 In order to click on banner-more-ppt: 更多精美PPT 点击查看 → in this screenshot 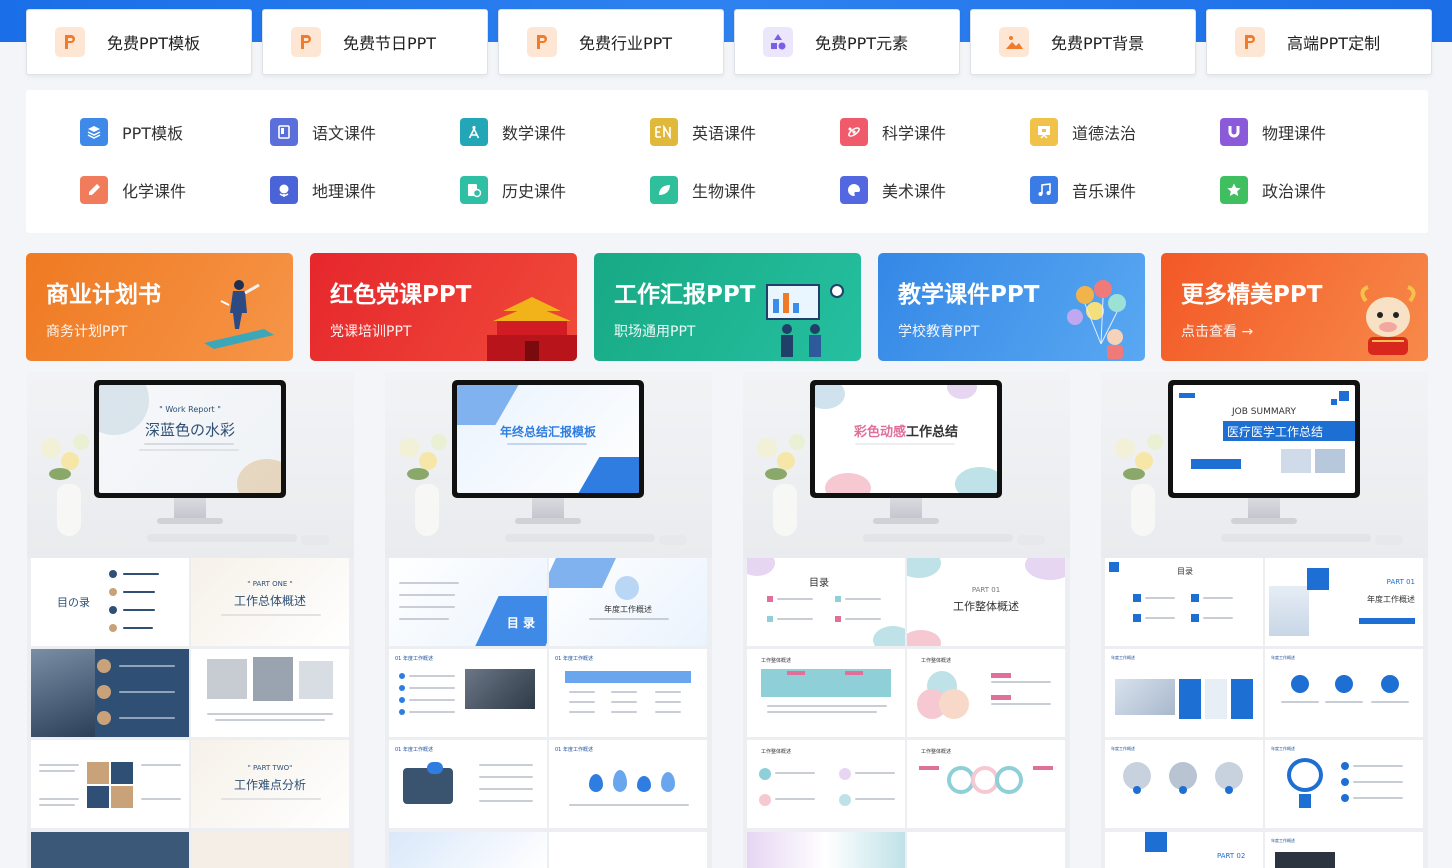, I will do `click(1294, 307)`.